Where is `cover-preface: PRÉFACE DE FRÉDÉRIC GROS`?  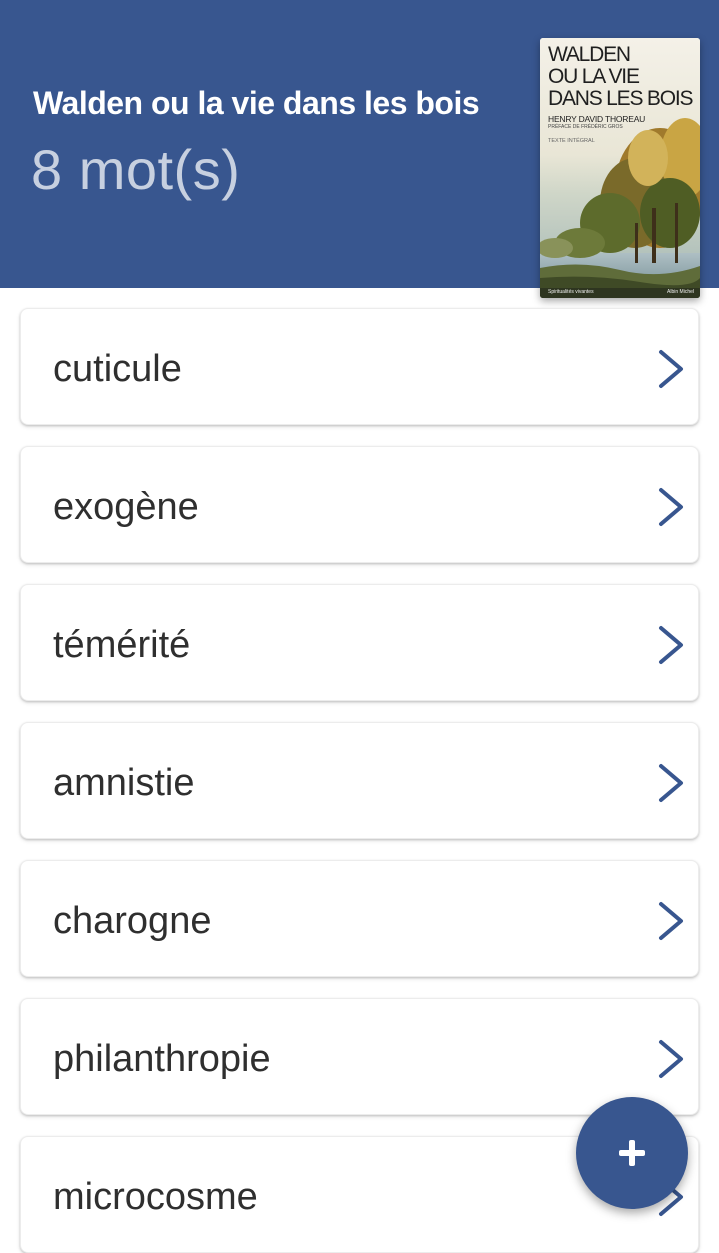
cover-preface: PRÉFACE DE FRÉDÉRIC GROS is located at coordinates (585, 127).